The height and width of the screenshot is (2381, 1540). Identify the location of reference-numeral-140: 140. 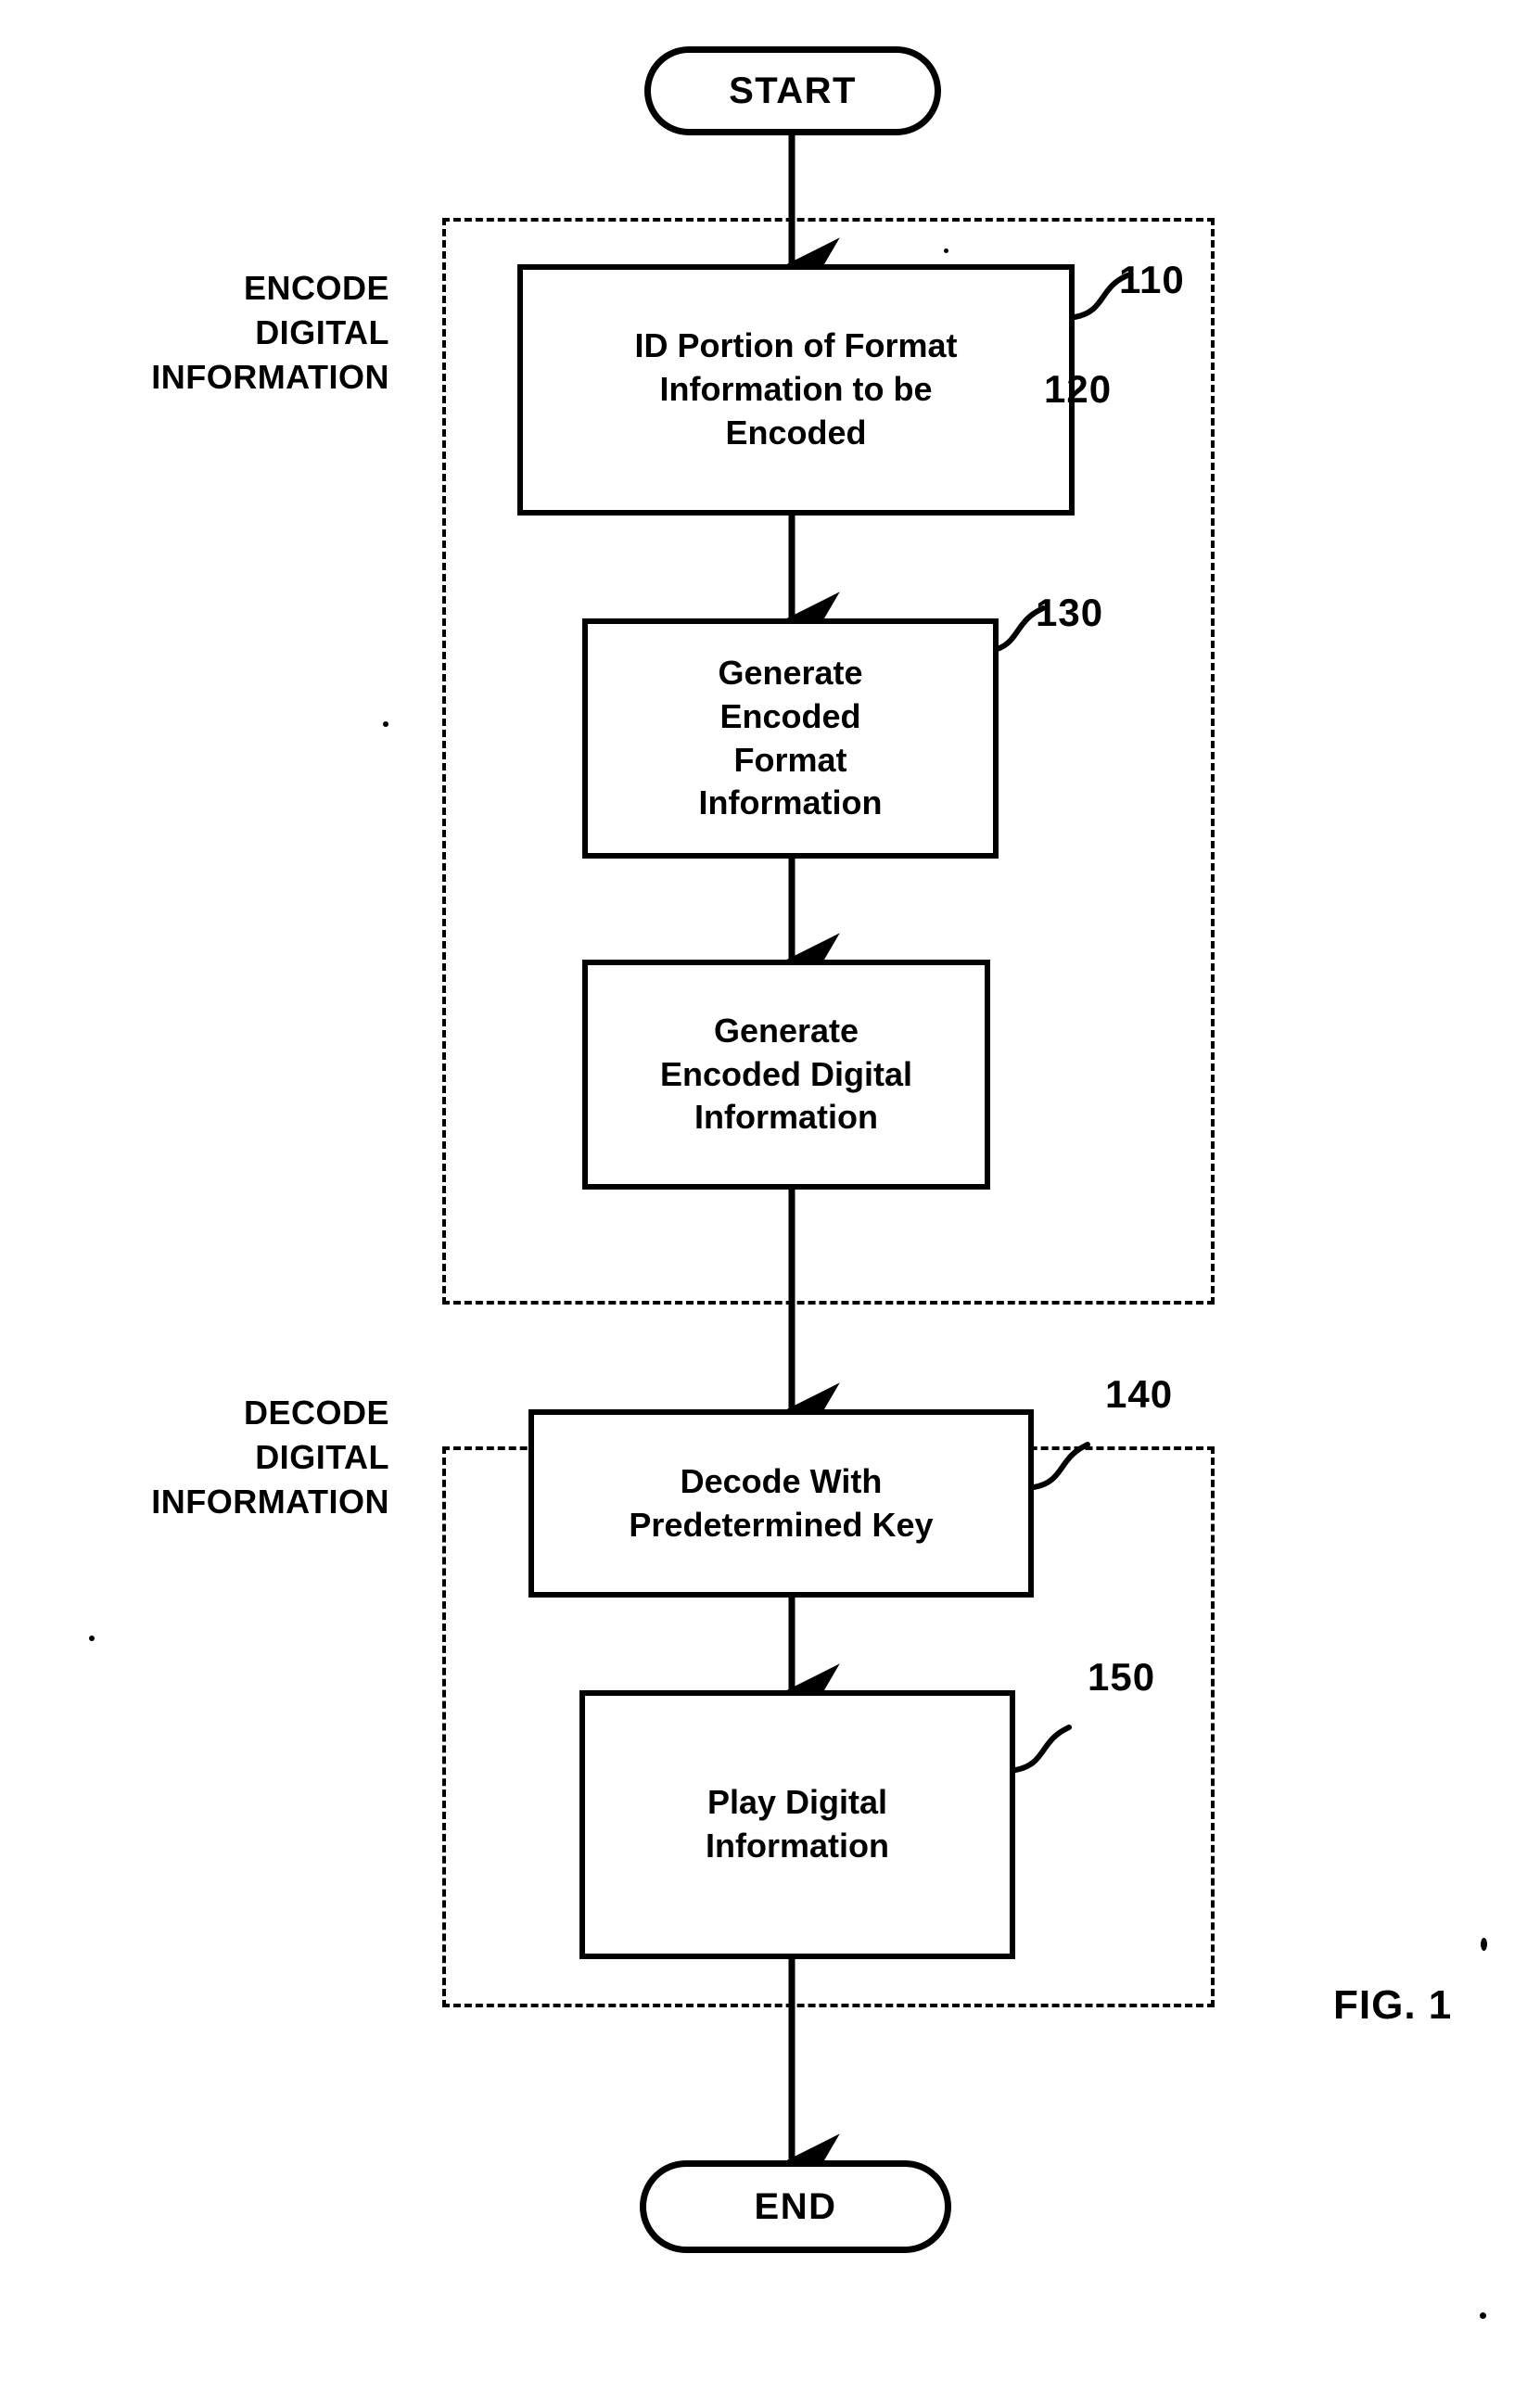
(1139, 1394).